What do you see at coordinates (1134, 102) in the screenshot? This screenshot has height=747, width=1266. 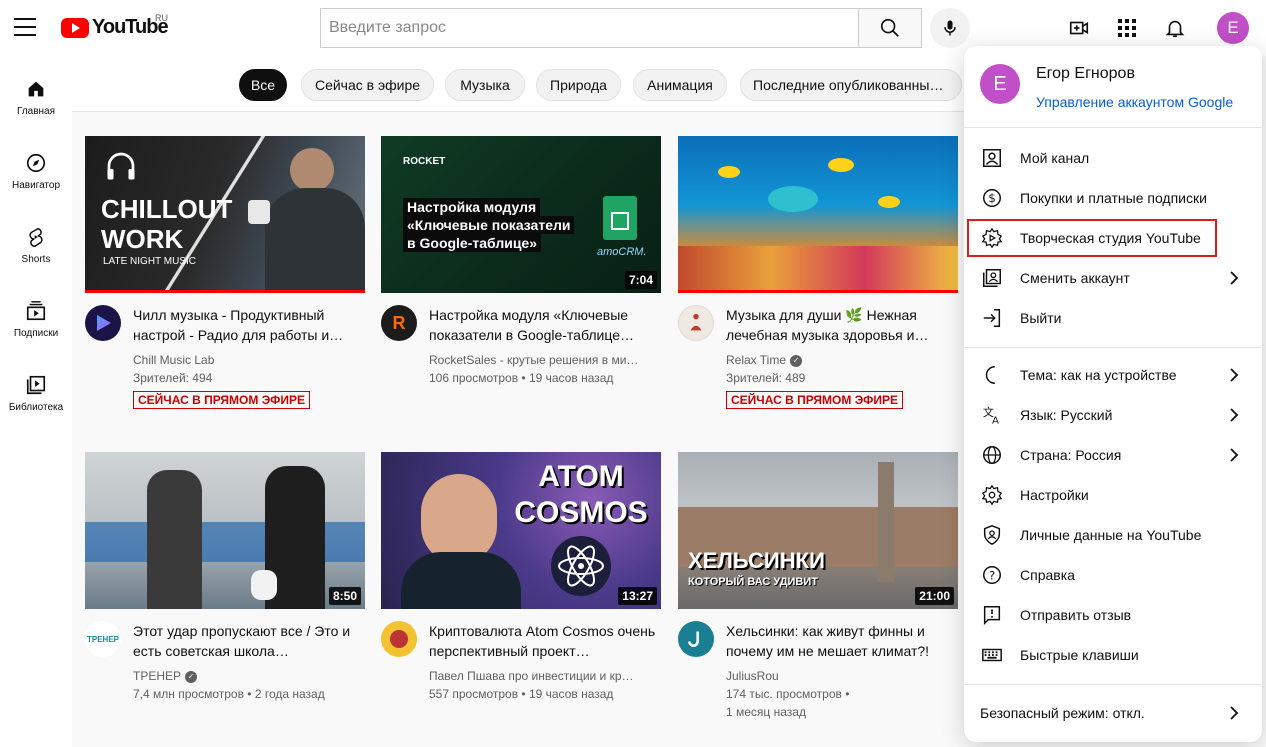 I see `manage-account-link: Управление аккаунтом Google` at bounding box center [1134, 102].